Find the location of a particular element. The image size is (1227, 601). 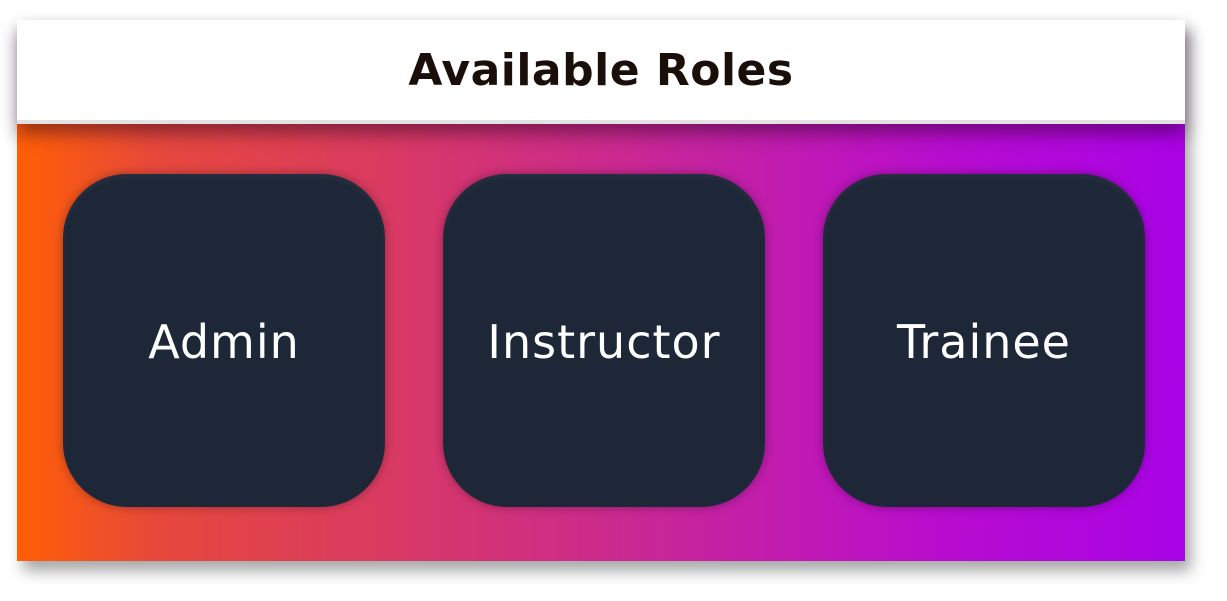

role-label: Admin is located at coordinates (224, 341).